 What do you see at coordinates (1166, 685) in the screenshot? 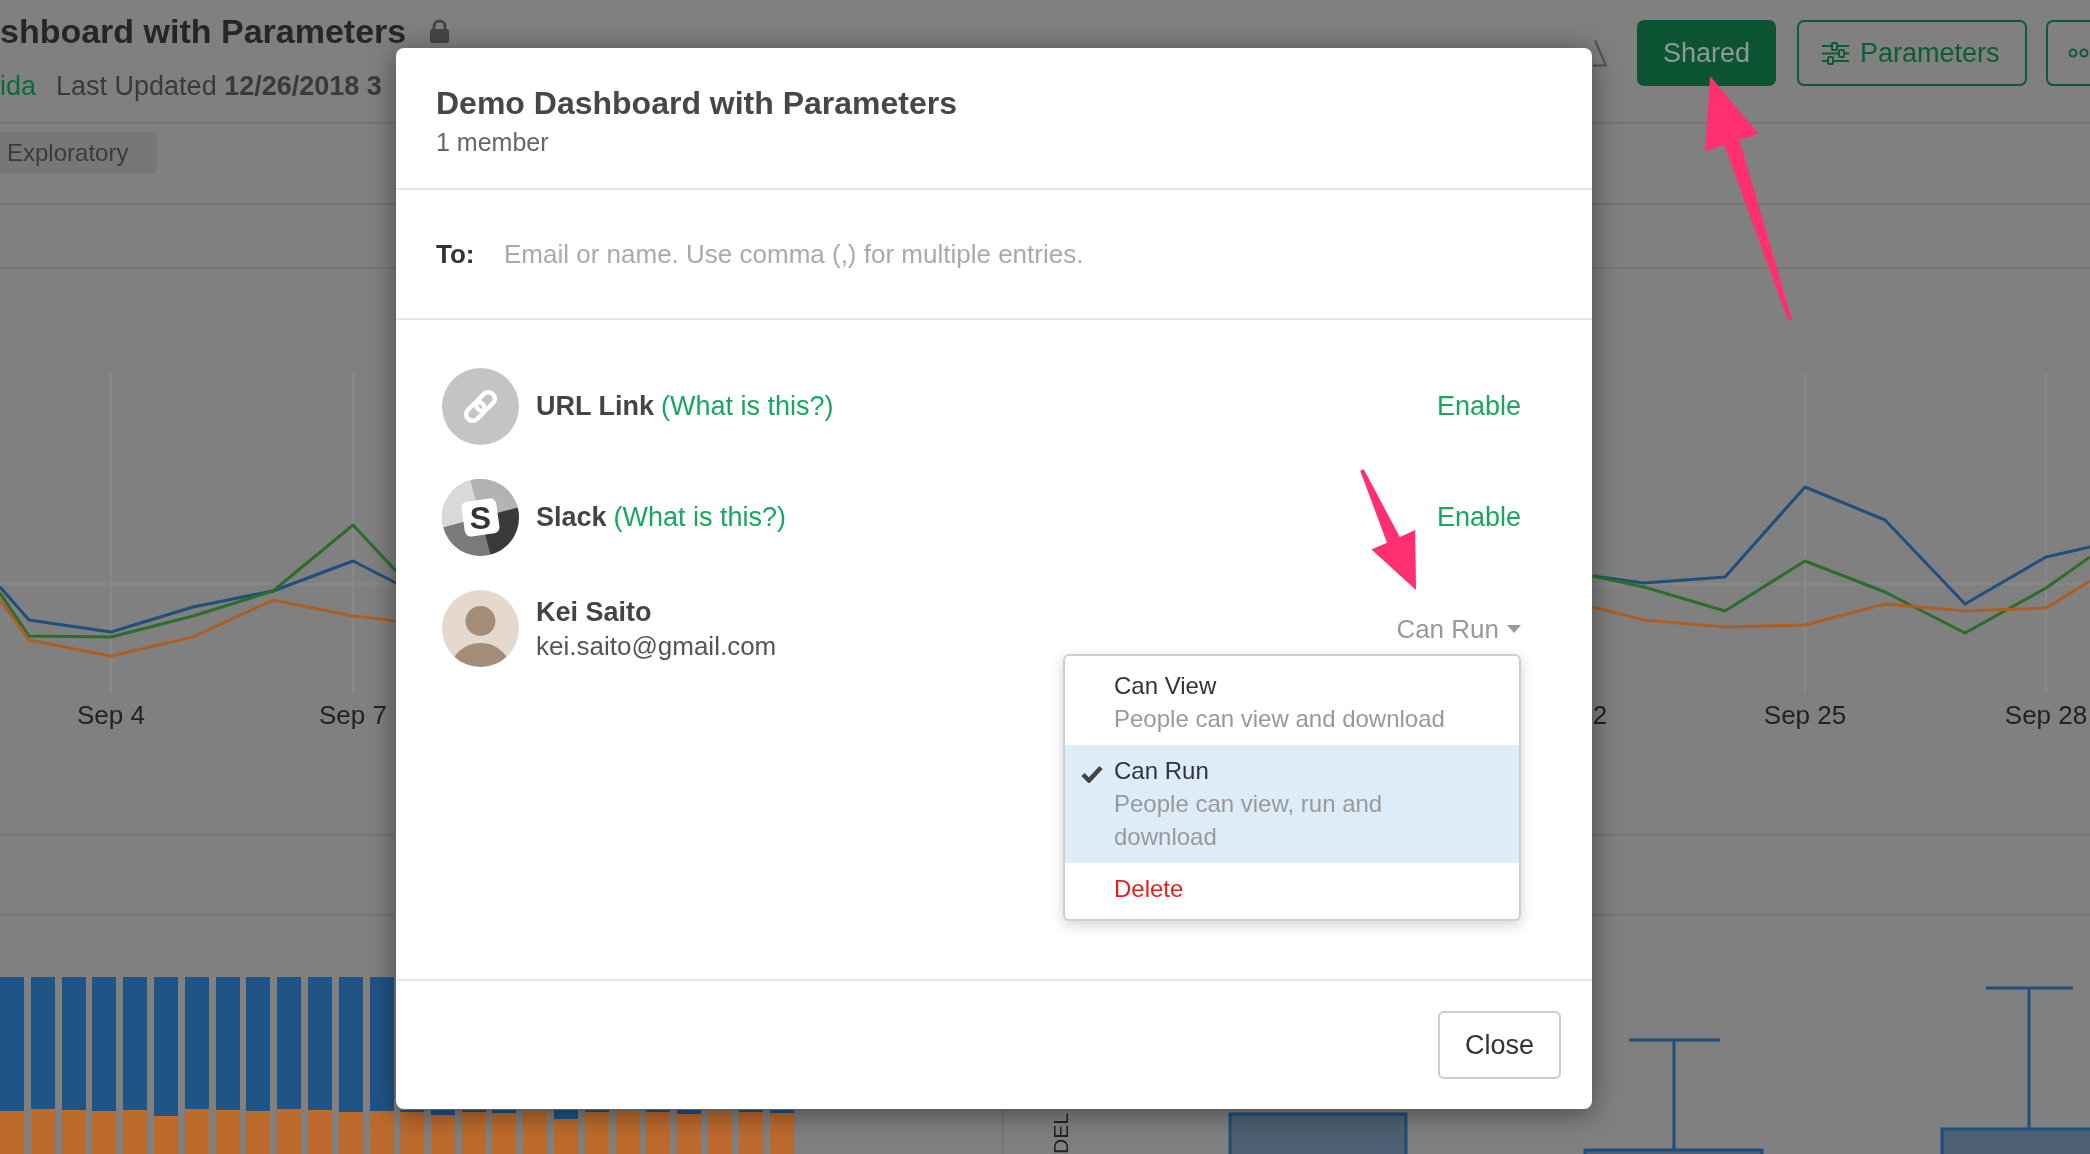
I see `option-label: Can View` at bounding box center [1166, 685].